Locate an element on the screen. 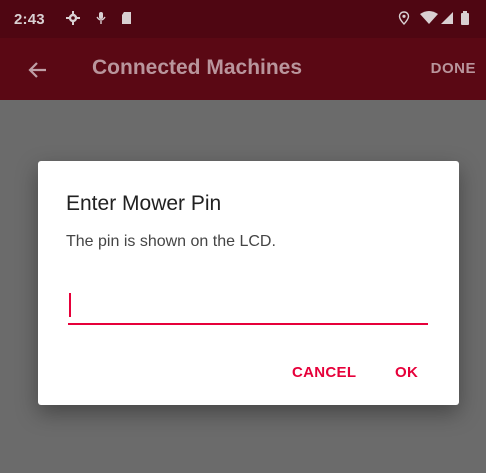 The image size is (486, 473). back-arrow-icon is located at coordinates (38, 70).